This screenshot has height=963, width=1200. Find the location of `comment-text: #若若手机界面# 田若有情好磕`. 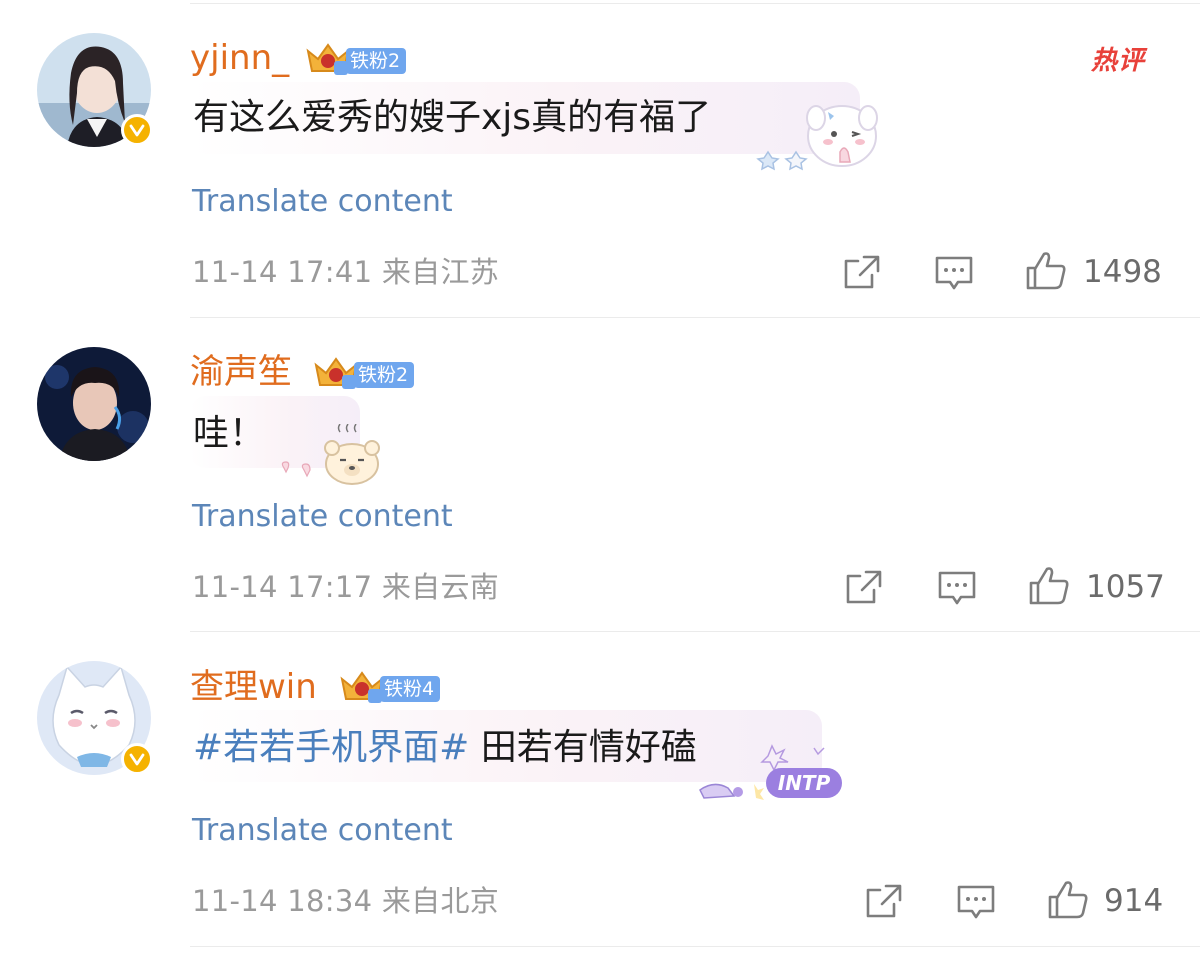

comment-text: #若若手机界面# 田若有情好磕 is located at coordinates (445, 748).